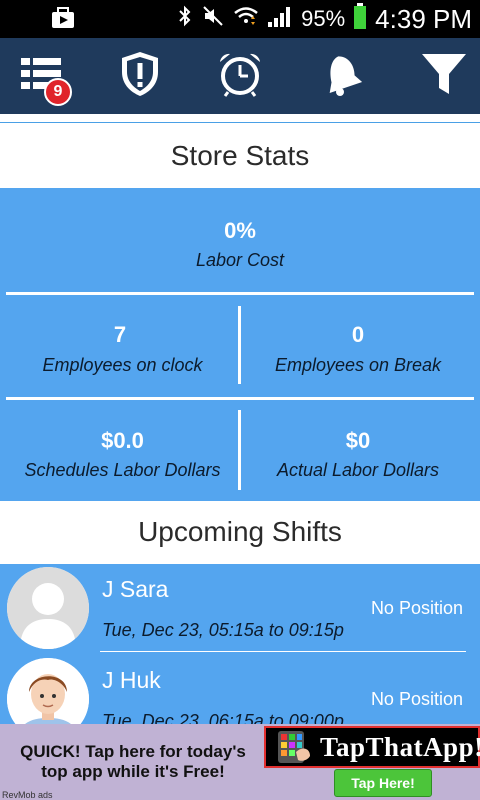  Describe the element at coordinates (358, 334) in the screenshot. I see `employees-on-break-value: 0` at that location.